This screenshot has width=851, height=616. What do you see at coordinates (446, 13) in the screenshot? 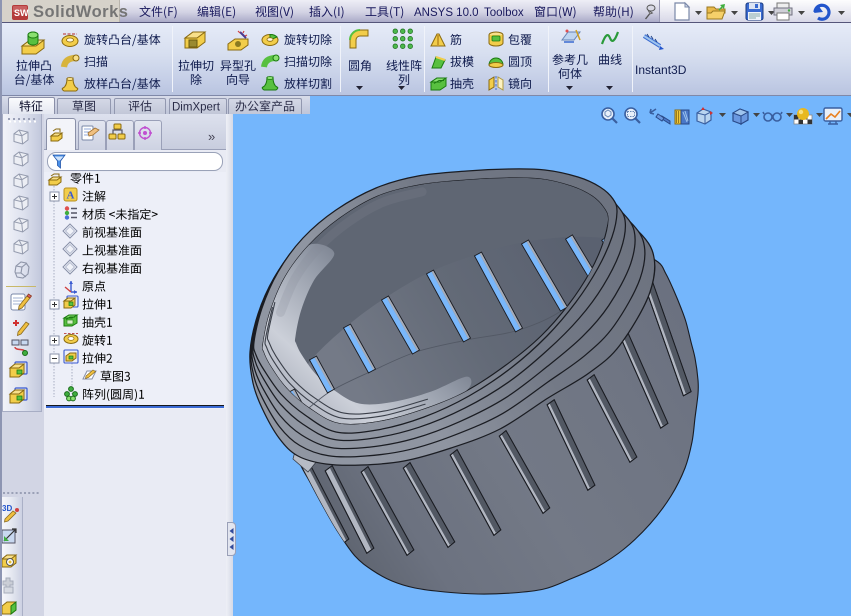
I see `svg-text: ANSYS 10.0` at bounding box center [446, 13].